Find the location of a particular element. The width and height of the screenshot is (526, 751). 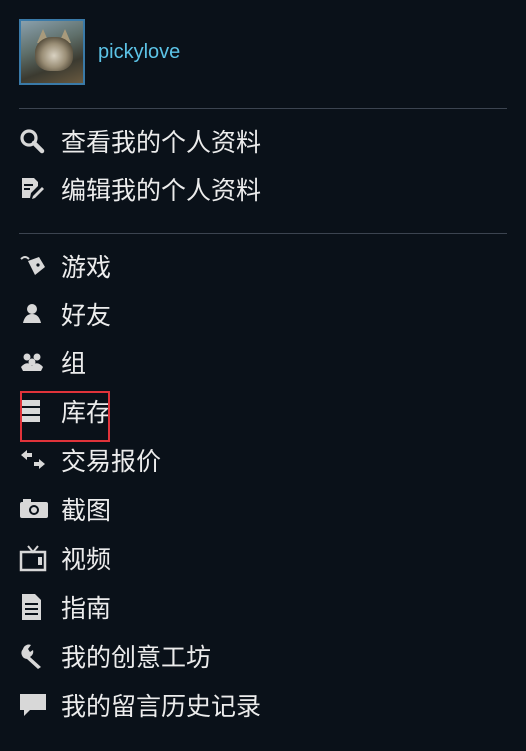

menu-item-label: 我的留言历史记录 is located at coordinates (161, 706).